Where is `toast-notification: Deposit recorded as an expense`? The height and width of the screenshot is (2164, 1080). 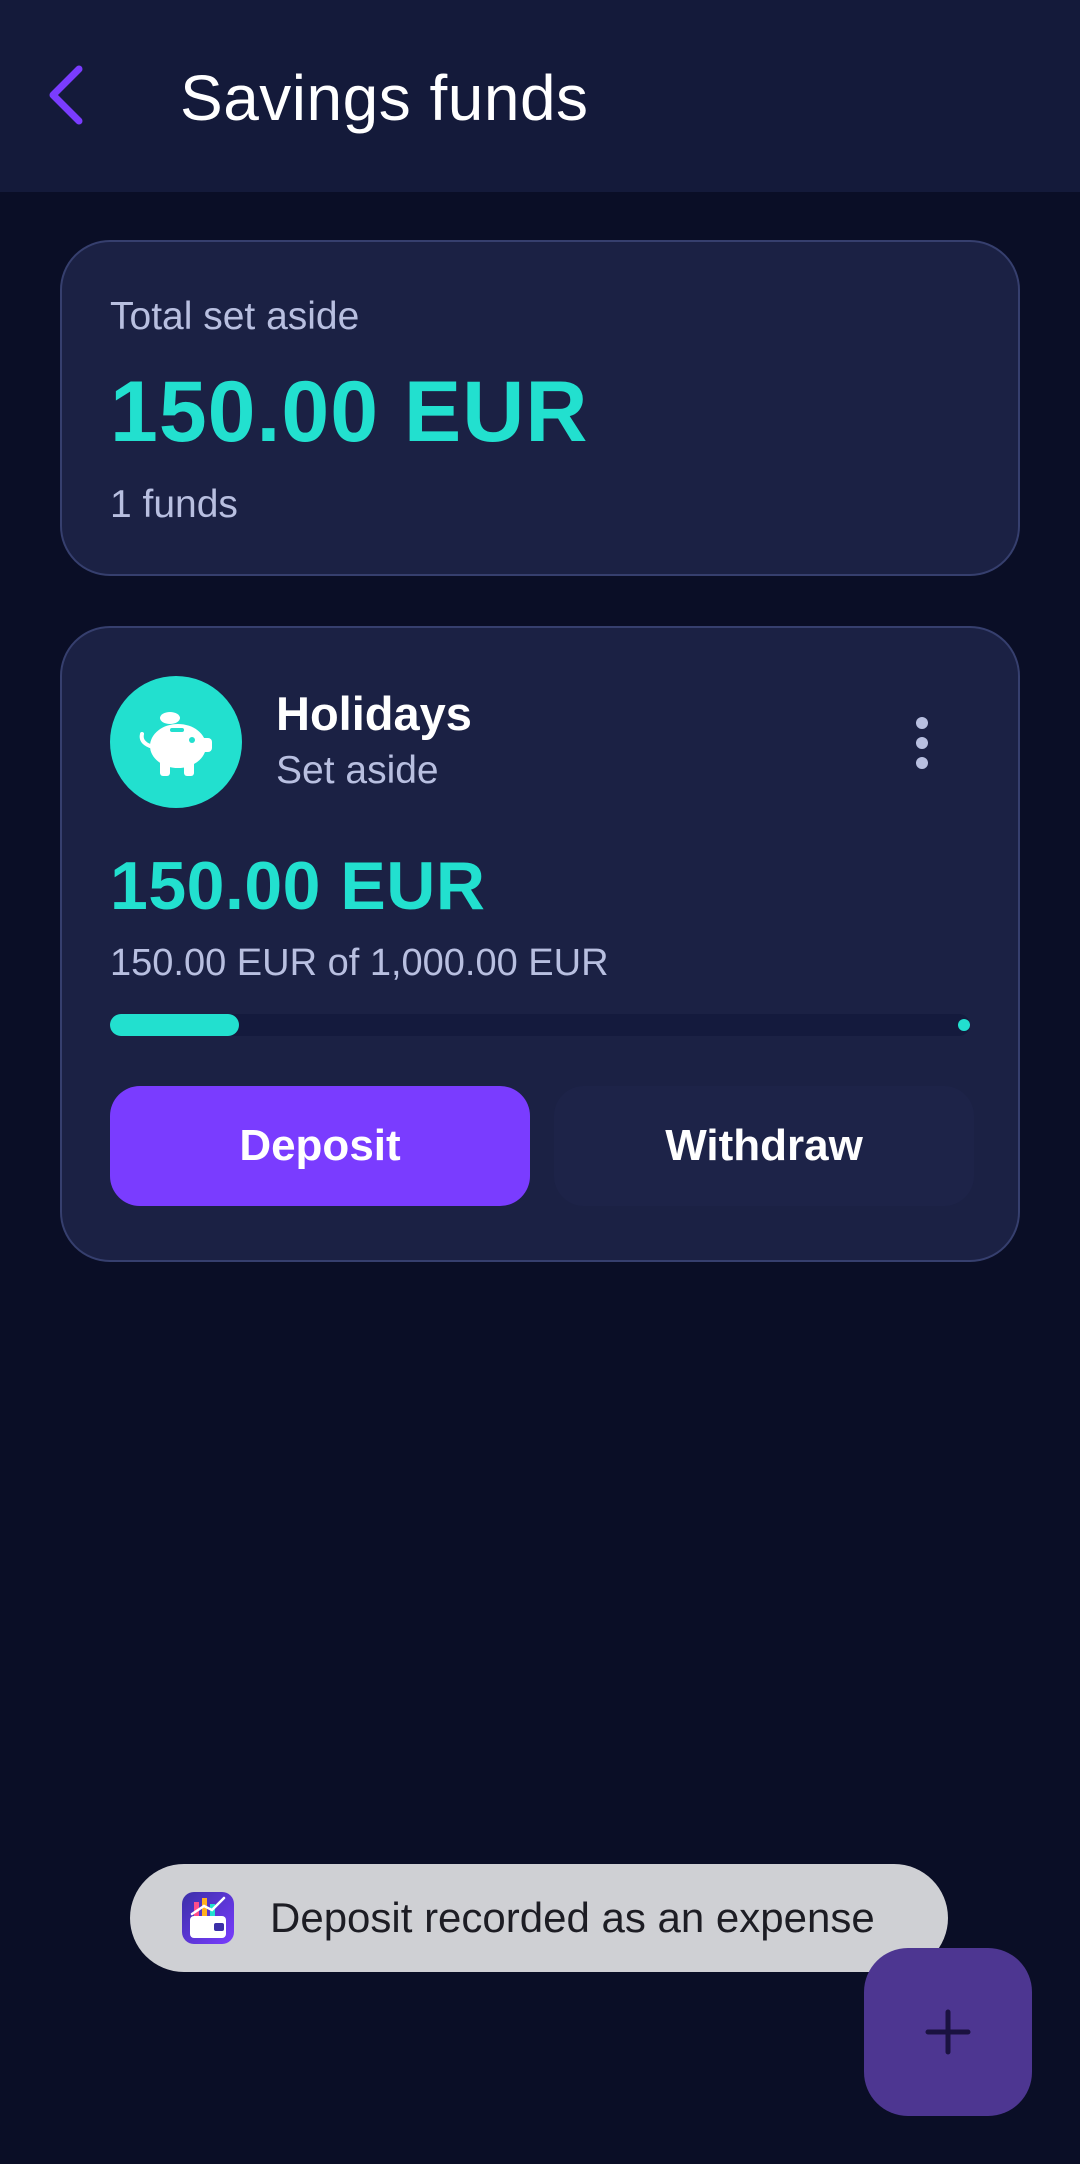
toast-notification: Deposit recorded as an expense is located at coordinates (539, 1918).